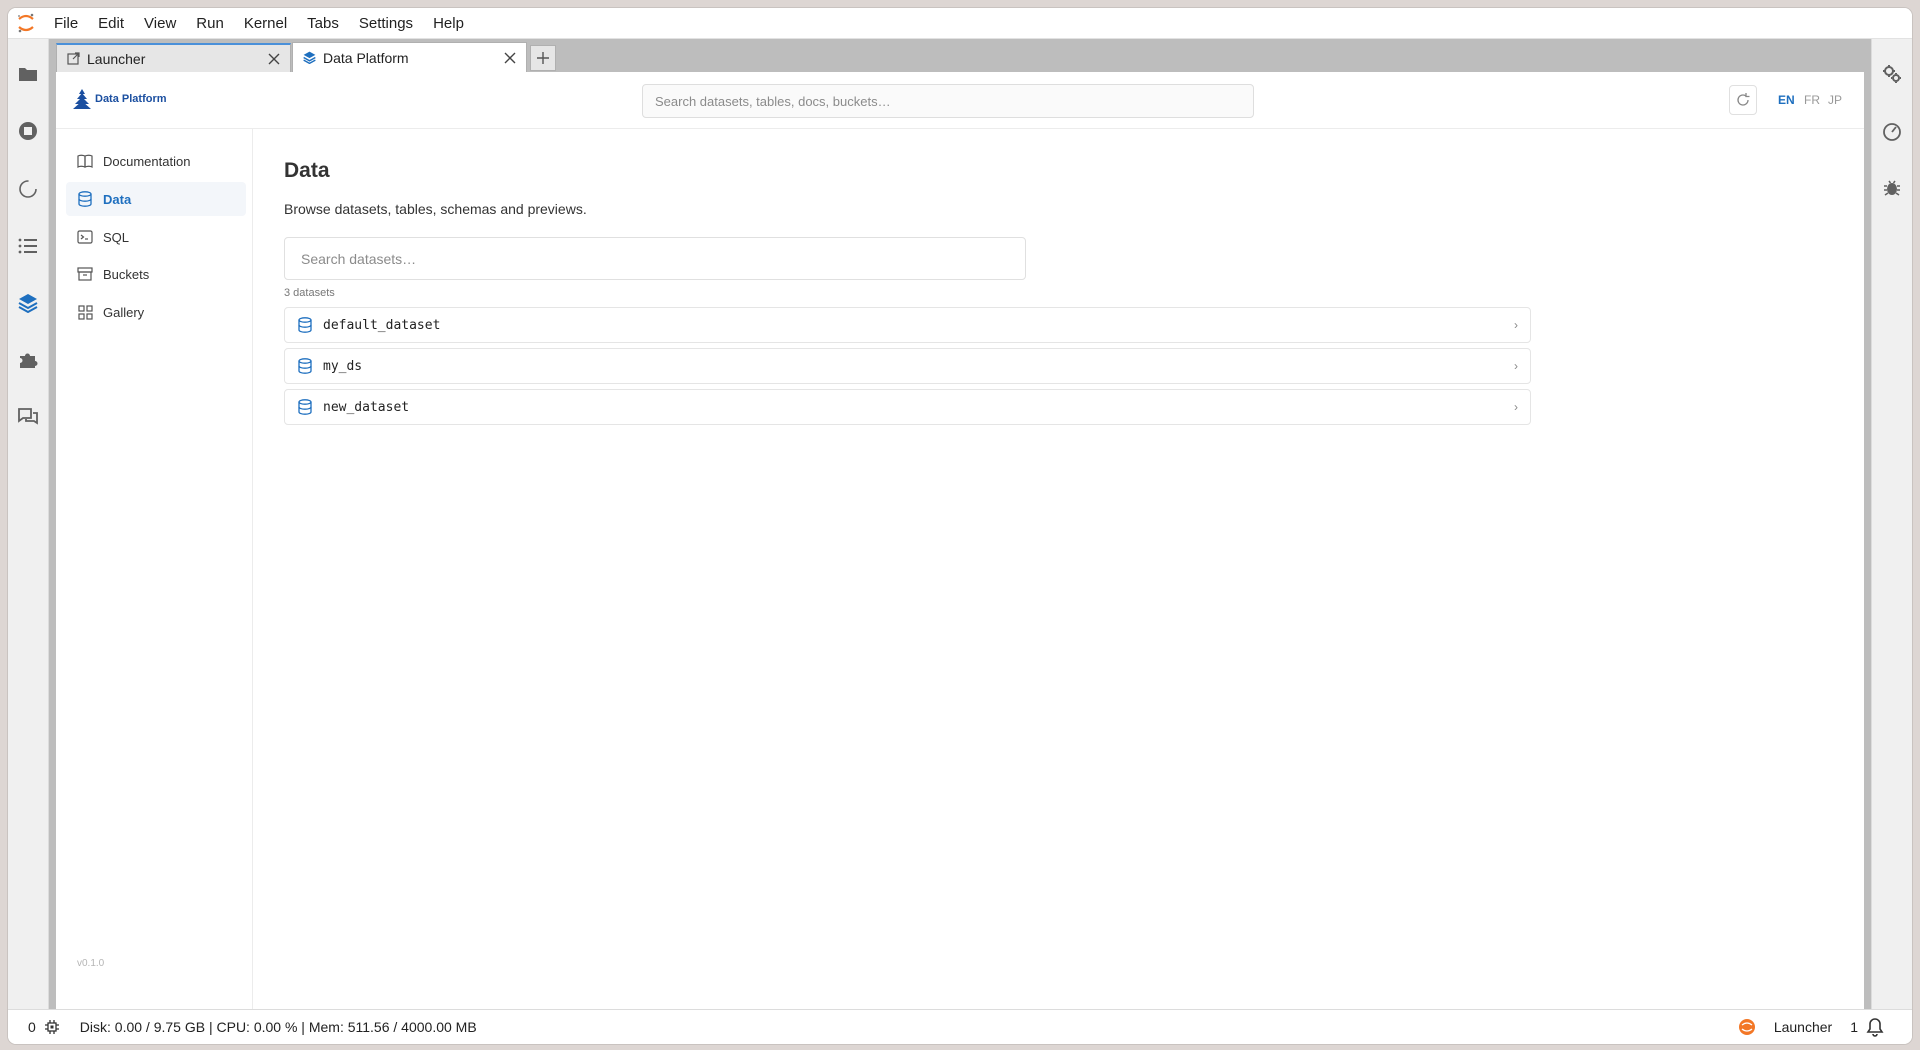 This screenshot has height=1050, width=1920. I want to click on lang-en: EN, so click(1786, 100).